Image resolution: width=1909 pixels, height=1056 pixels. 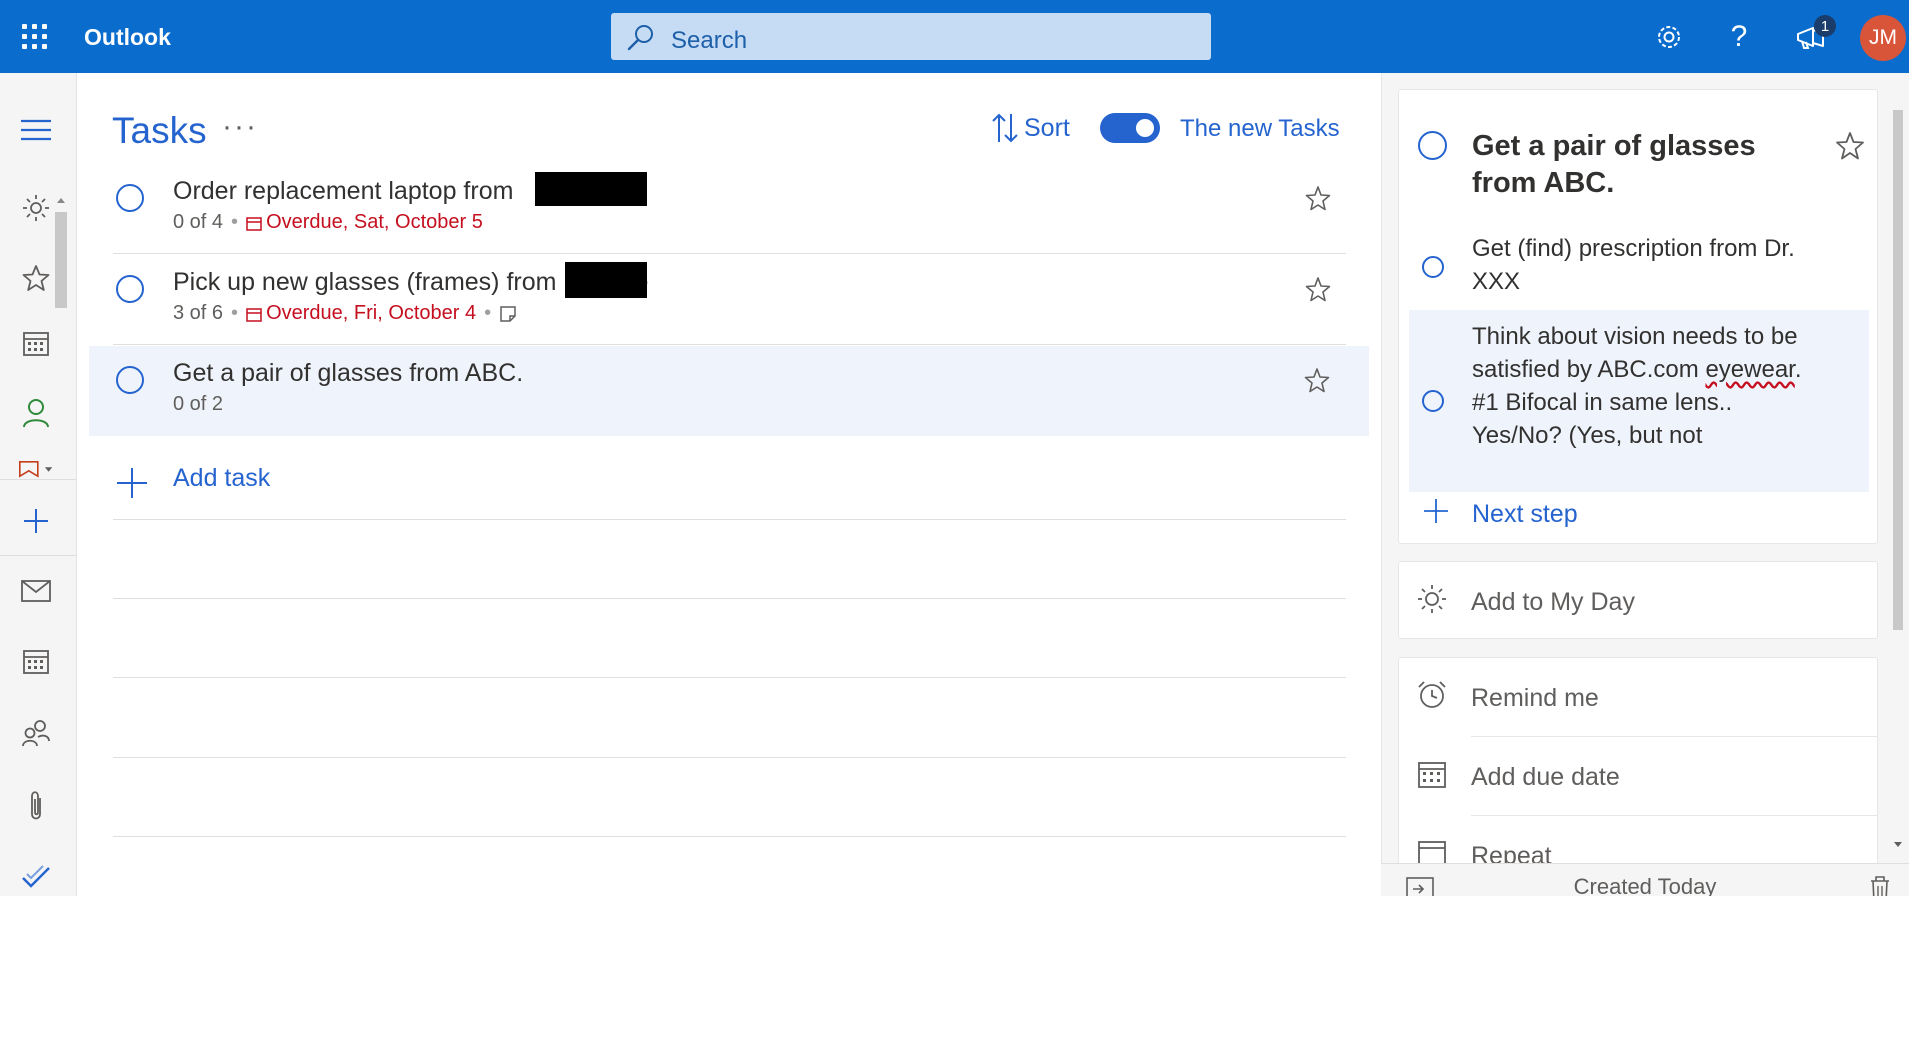 I want to click on settings-gear-icon, so click(x=1669, y=37).